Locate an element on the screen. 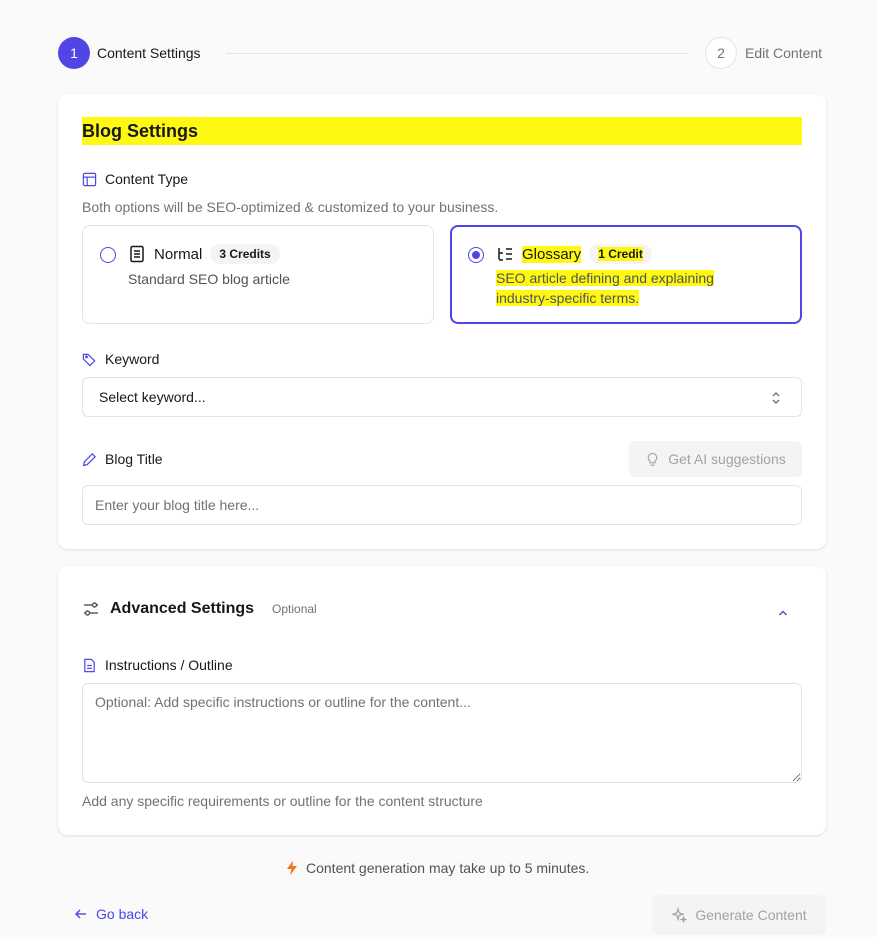 The height and width of the screenshot is (937, 877). normal-credits-badge: 3 Credits is located at coordinates (245, 254).